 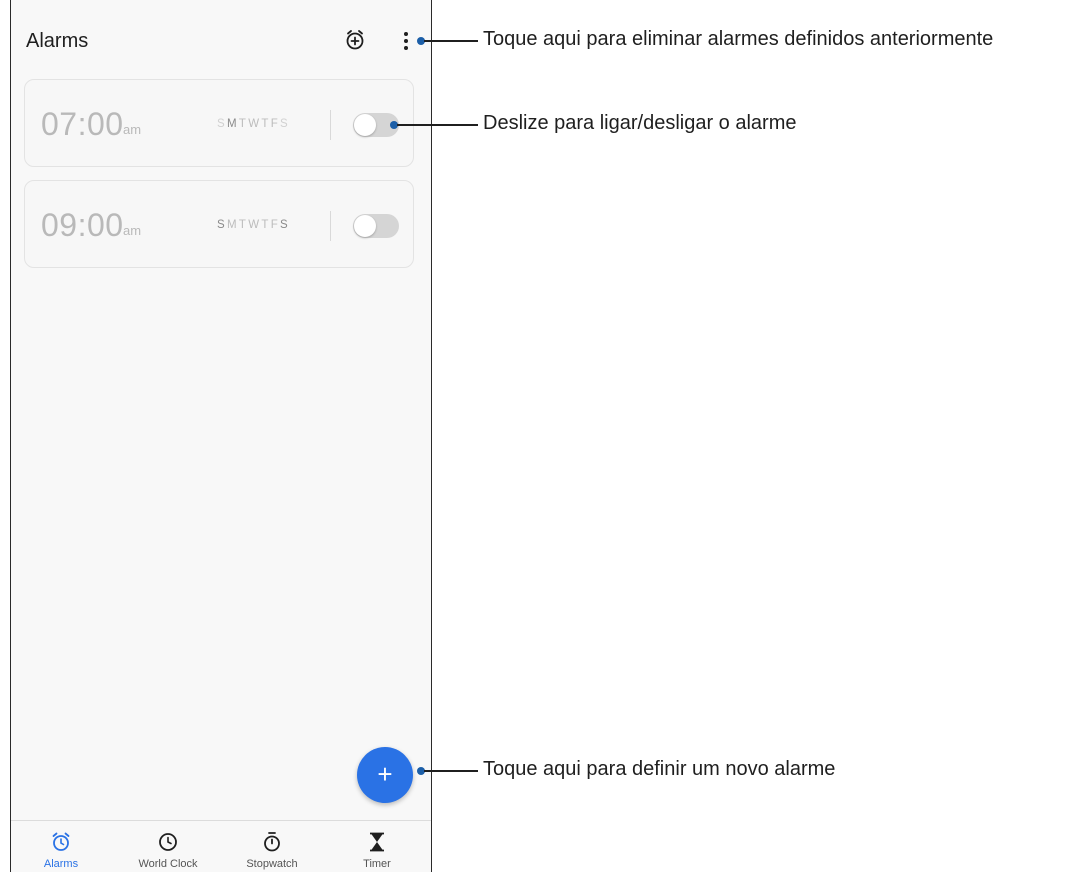 I want to click on clock-icon, so click(x=168, y=842).